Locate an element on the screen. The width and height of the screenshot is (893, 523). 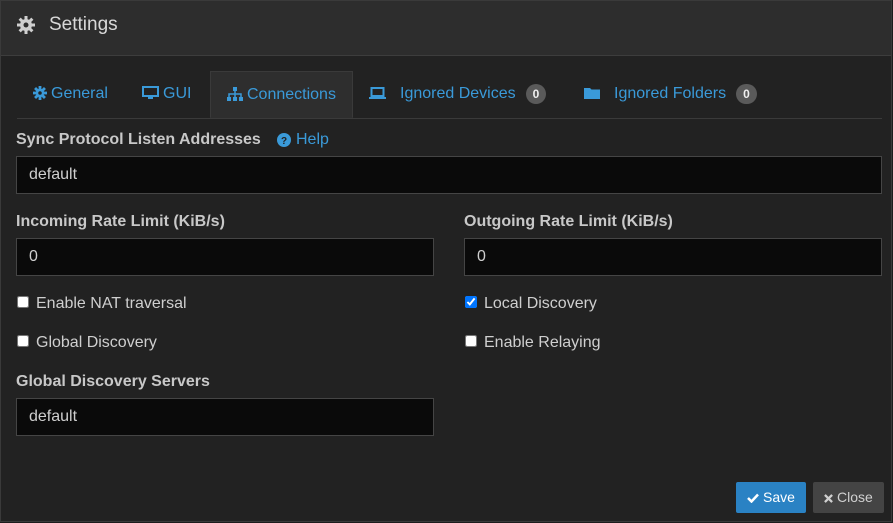
settings-tabs: General GUI Connections Ignored Devices 0 is located at coordinates (449, 95).